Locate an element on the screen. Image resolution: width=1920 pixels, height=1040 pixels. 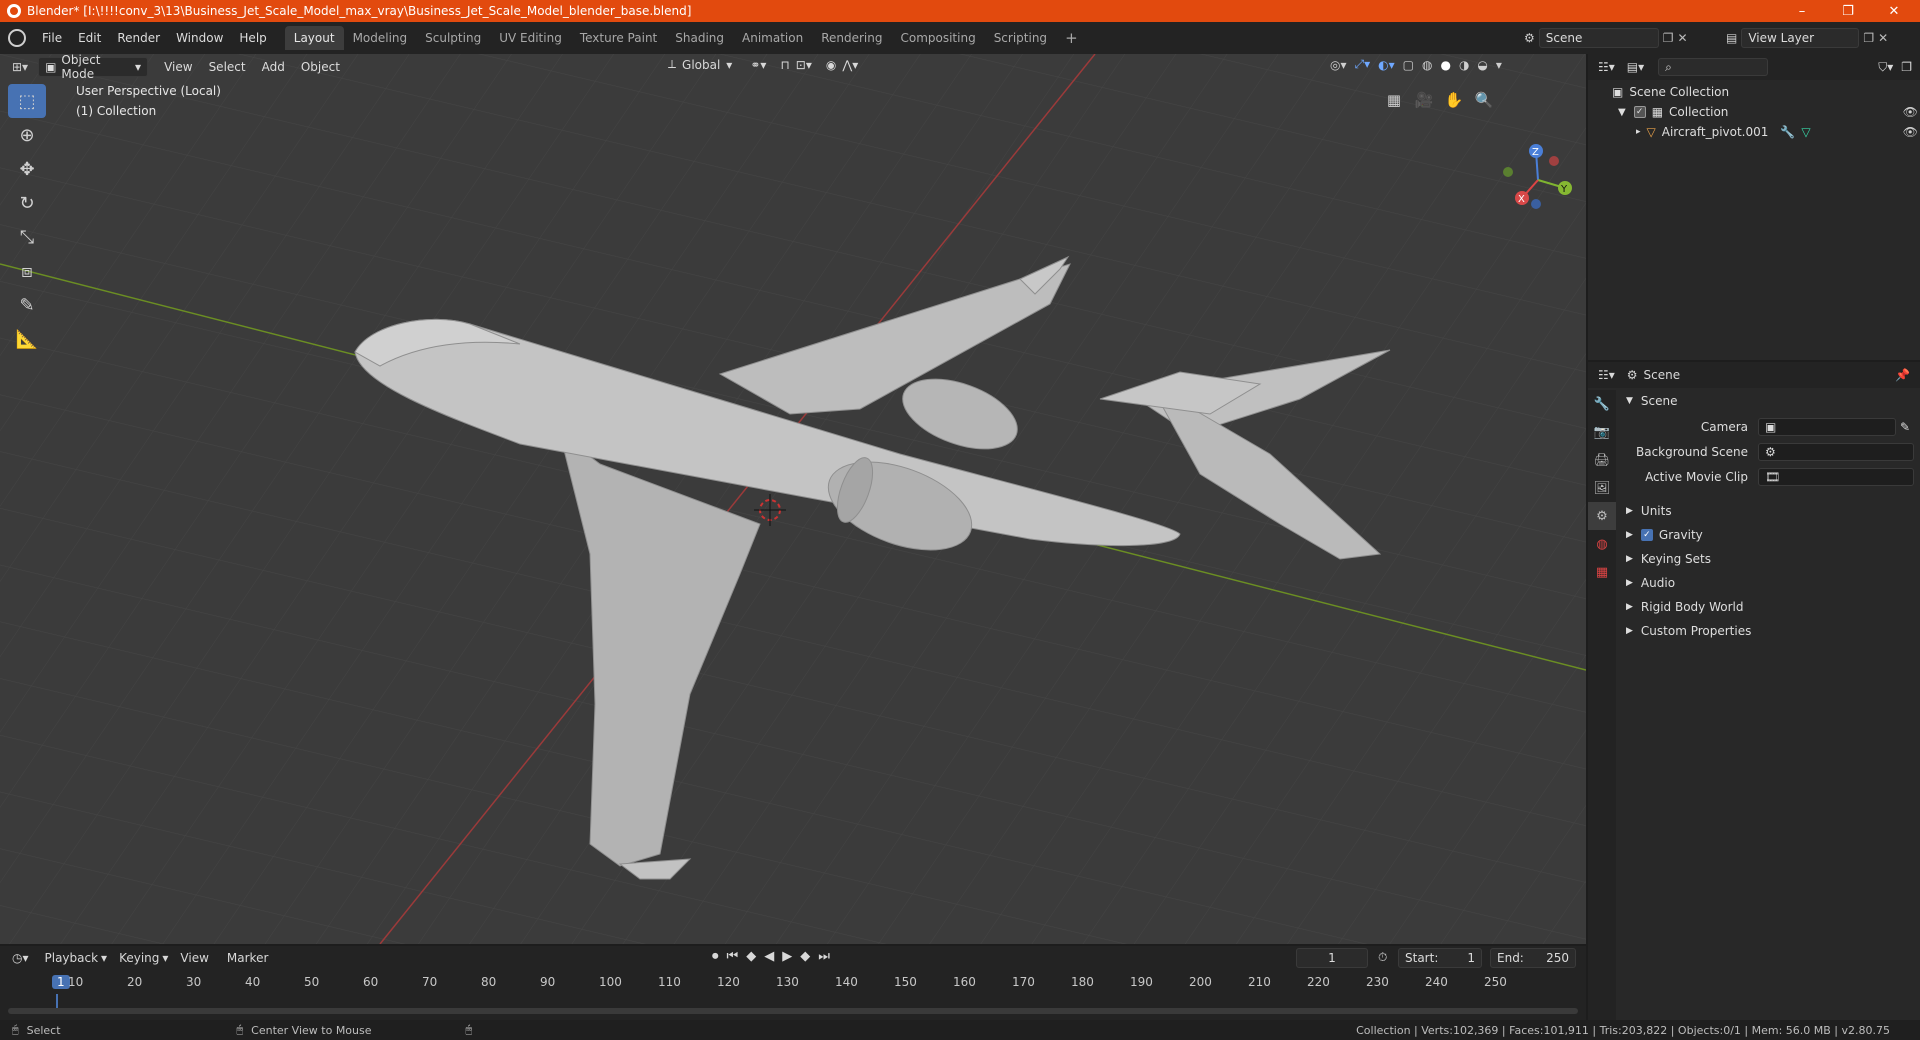
menu-edit: Edit is located at coordinates (89, 38).